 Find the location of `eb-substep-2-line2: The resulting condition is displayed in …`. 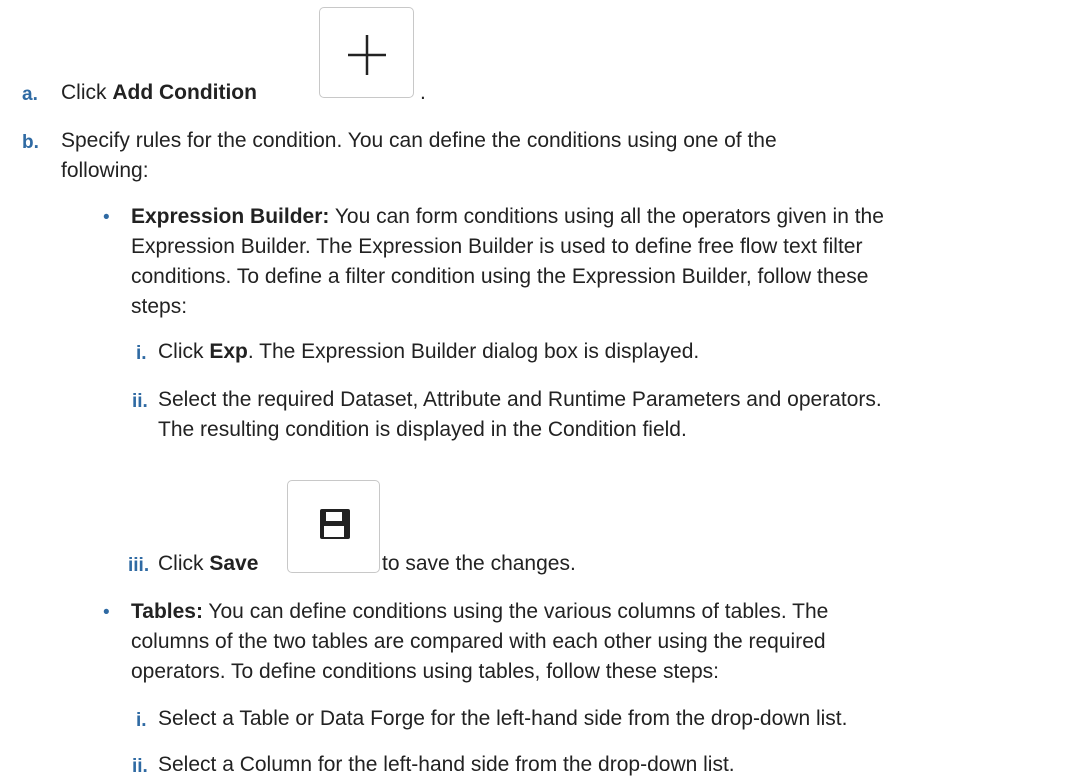

eb-substep-2-line2: The resulting condition is displayed in … is located at coordinates (422, 429).